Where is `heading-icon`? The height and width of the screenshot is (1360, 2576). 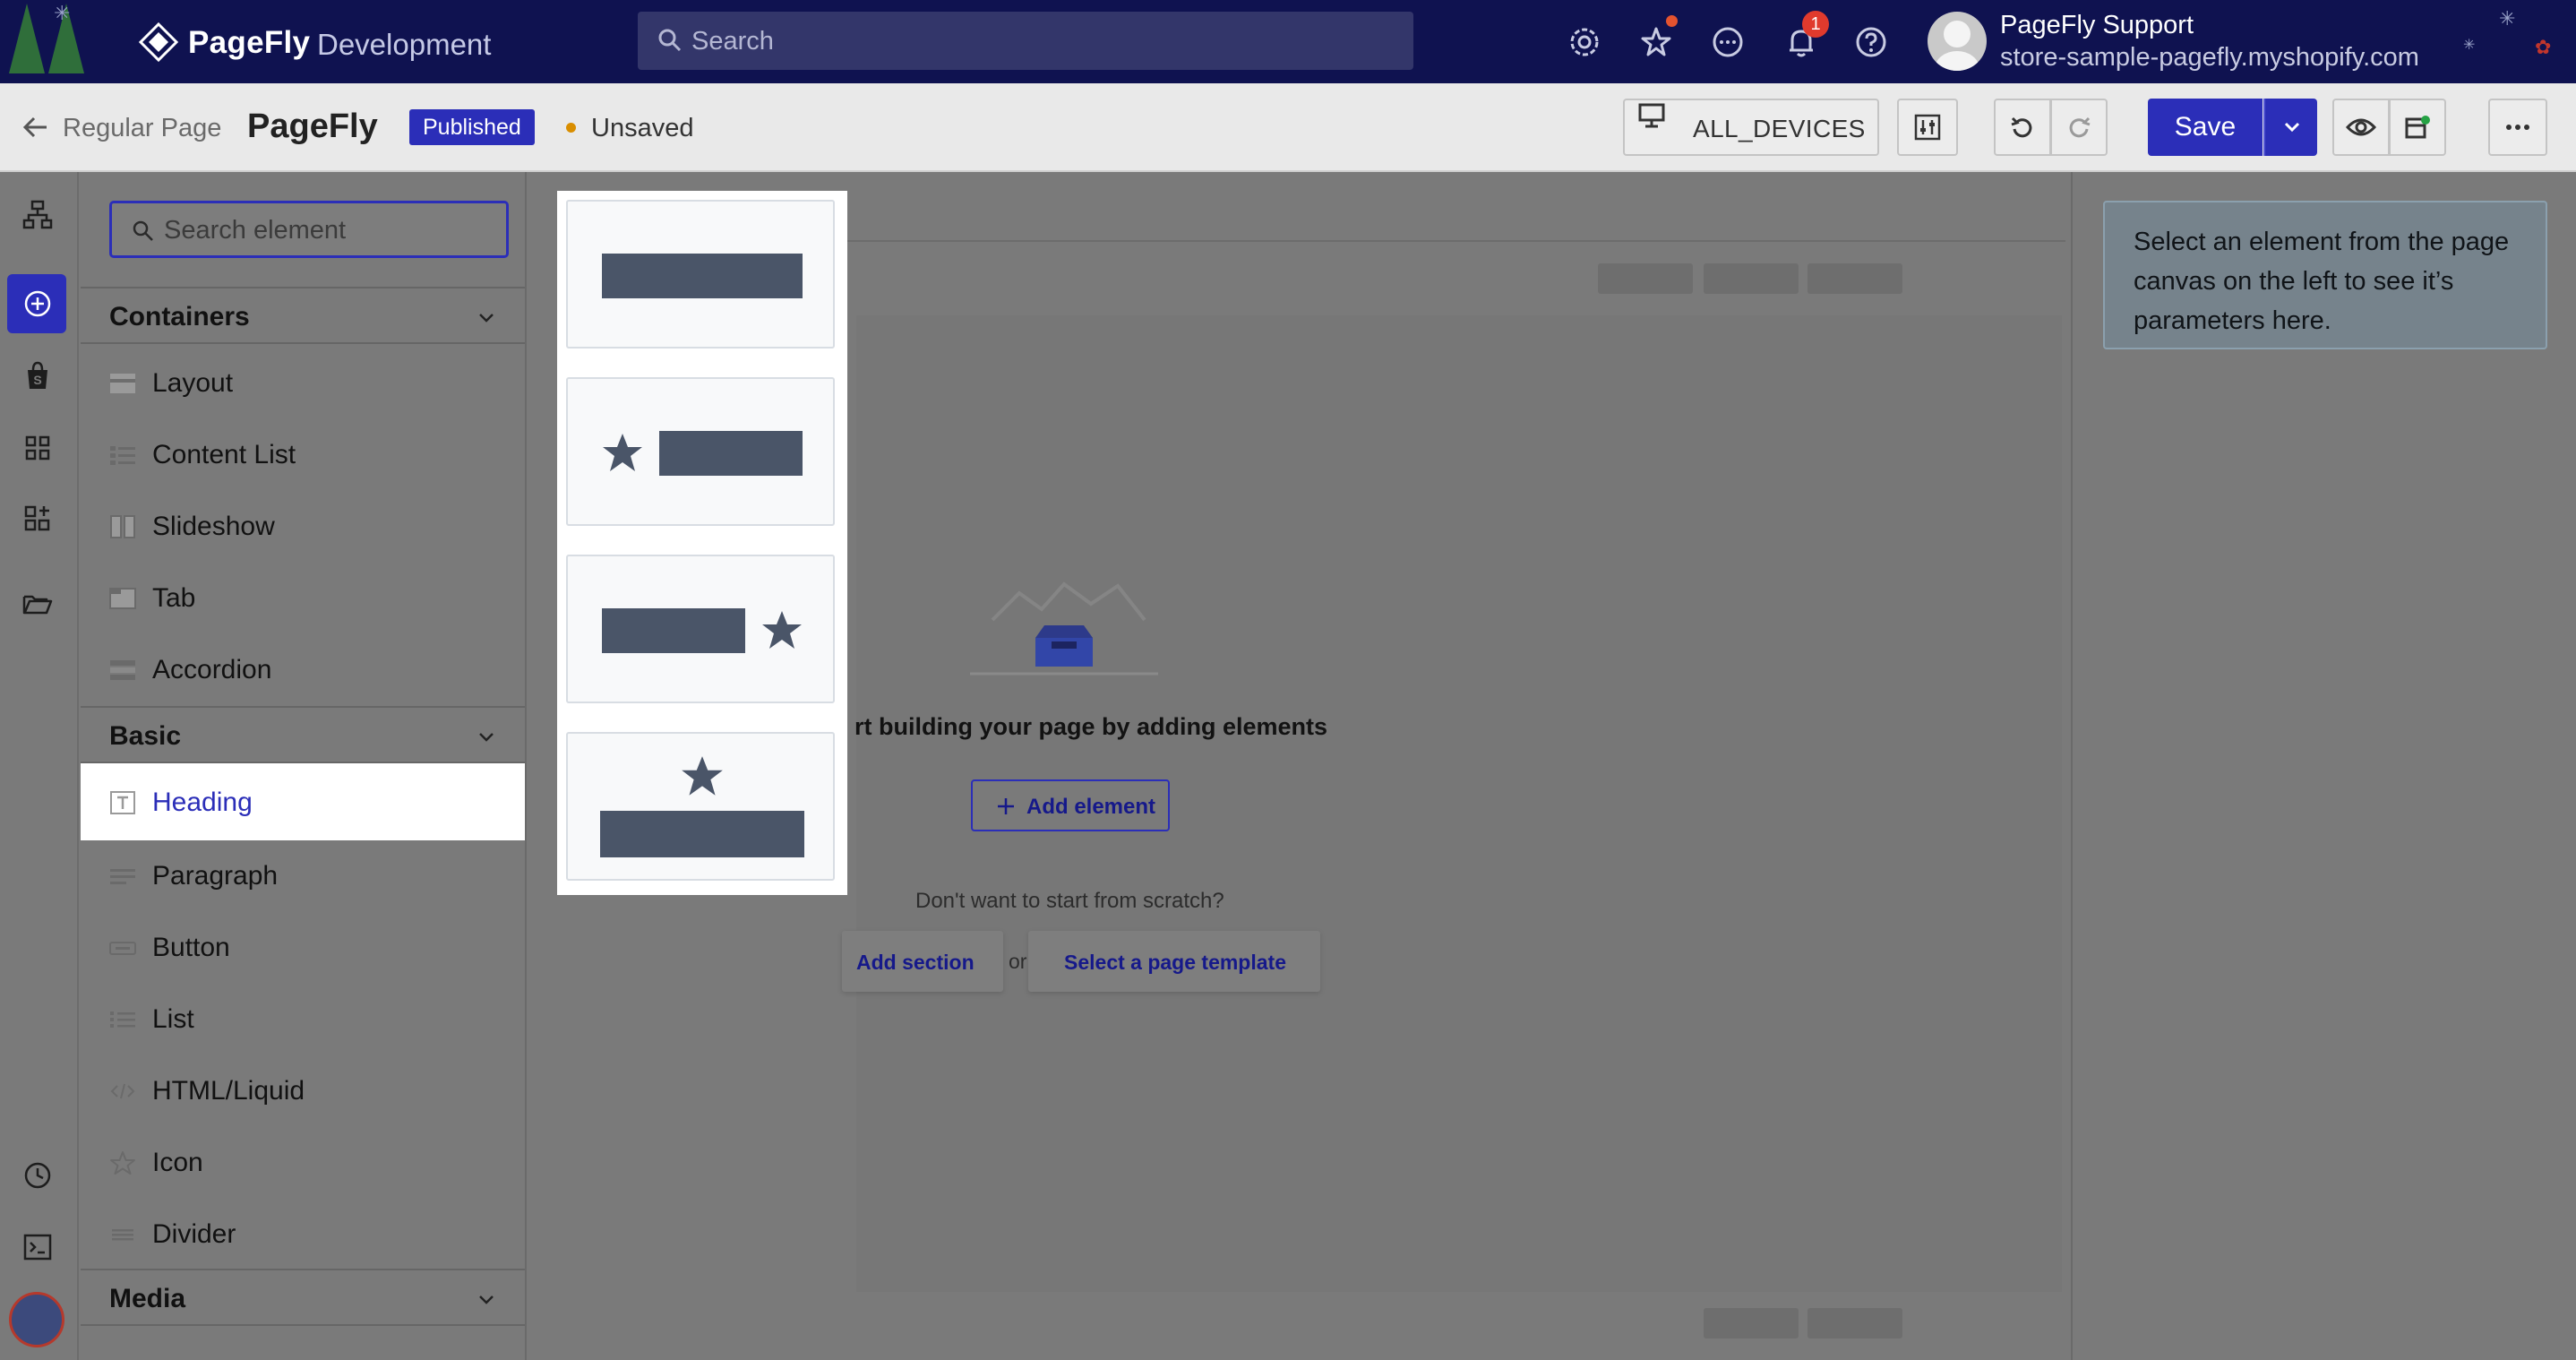
heading-icon is located at coordinates (122, 802).